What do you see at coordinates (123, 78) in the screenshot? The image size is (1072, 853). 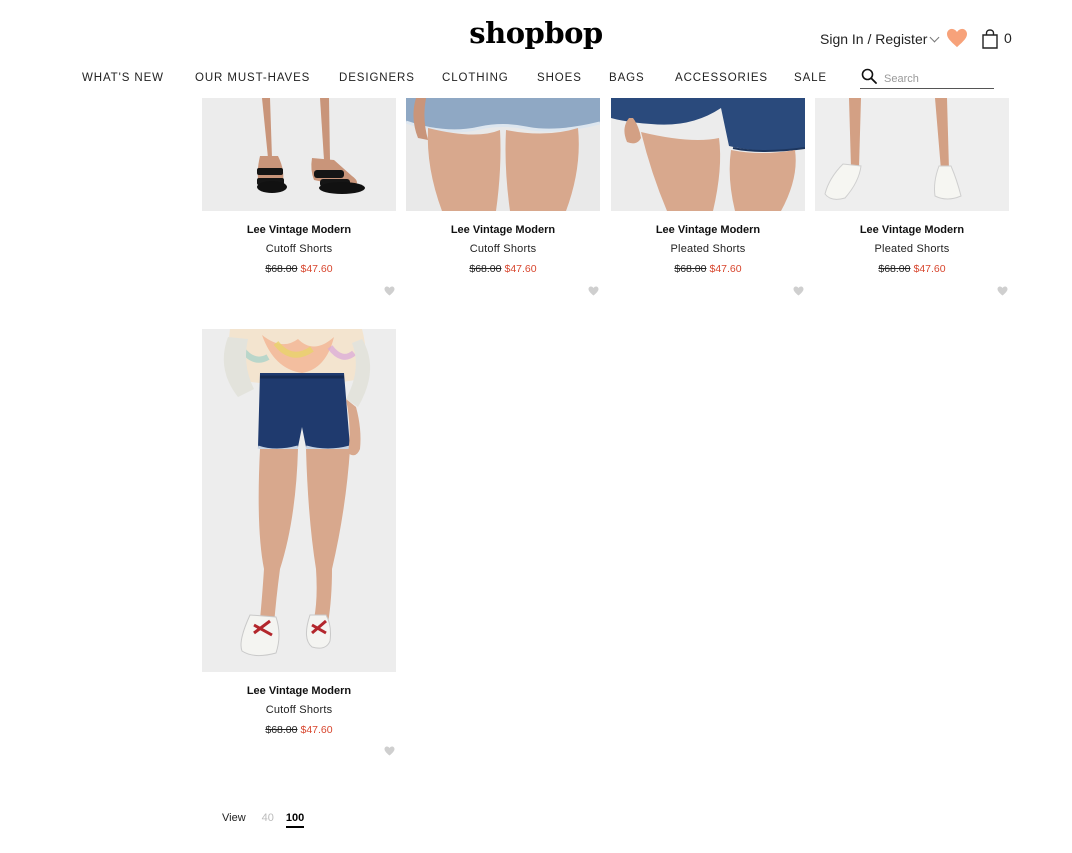 I see `nav-item-whats-new: WHAT'S NEW` at bounding box center [123, 78].